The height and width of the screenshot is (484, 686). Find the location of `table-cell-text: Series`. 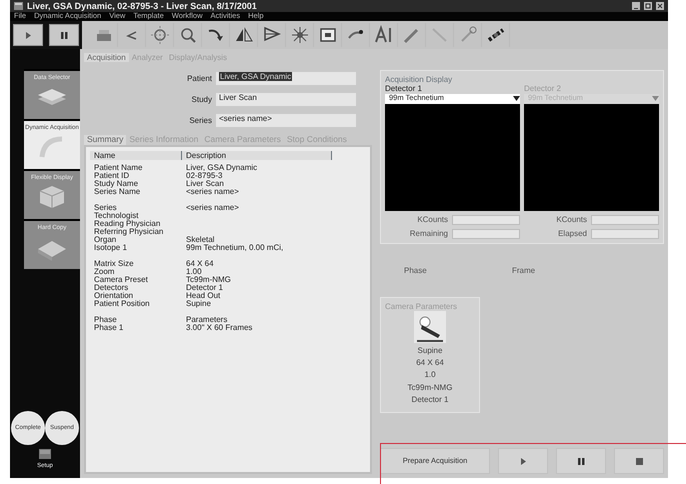

table-cell-text: Series is located at coordinates (105, 208).